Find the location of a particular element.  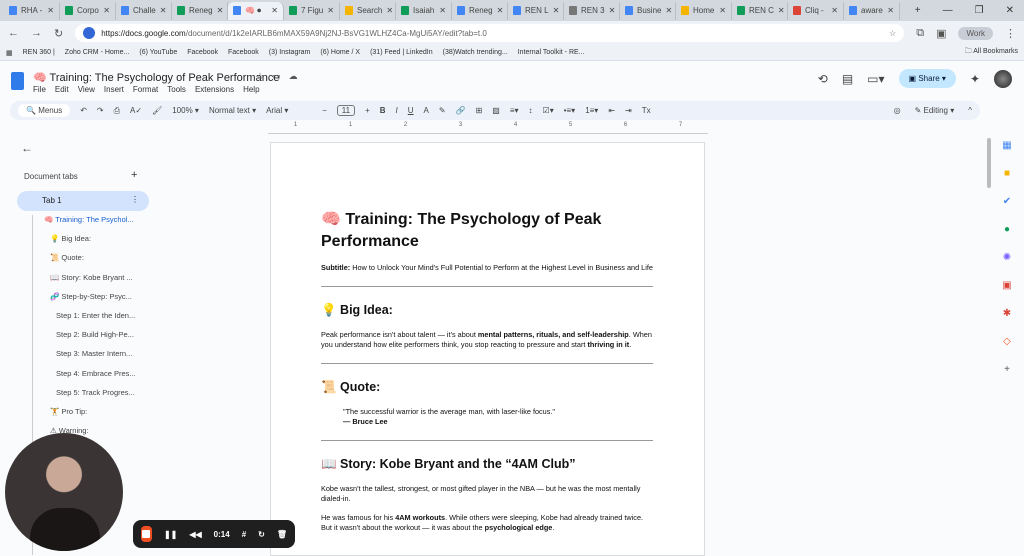

zoom-select: 100% ▾ is located at coordinates (185, 110).